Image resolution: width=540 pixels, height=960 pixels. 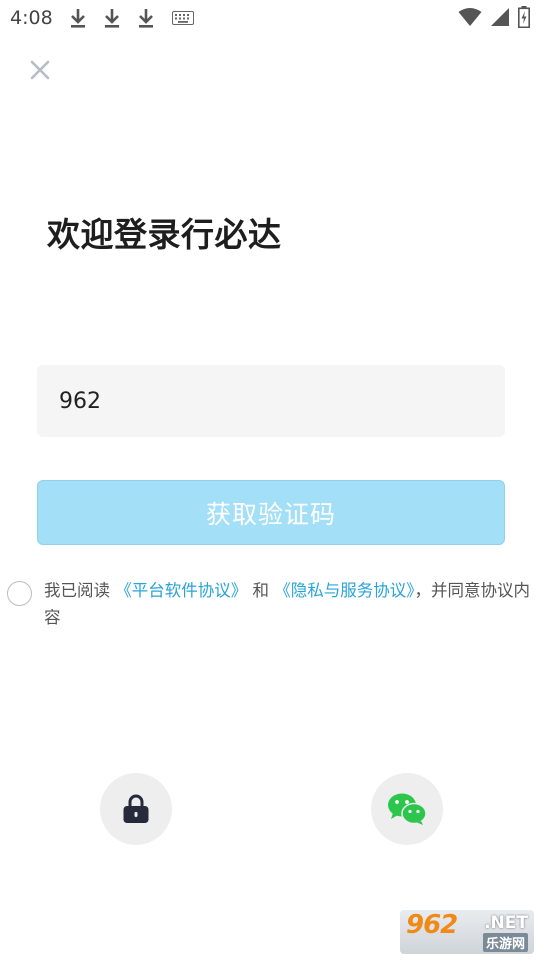 I want to click on wechat-login-button, so click(x=407, y=809).